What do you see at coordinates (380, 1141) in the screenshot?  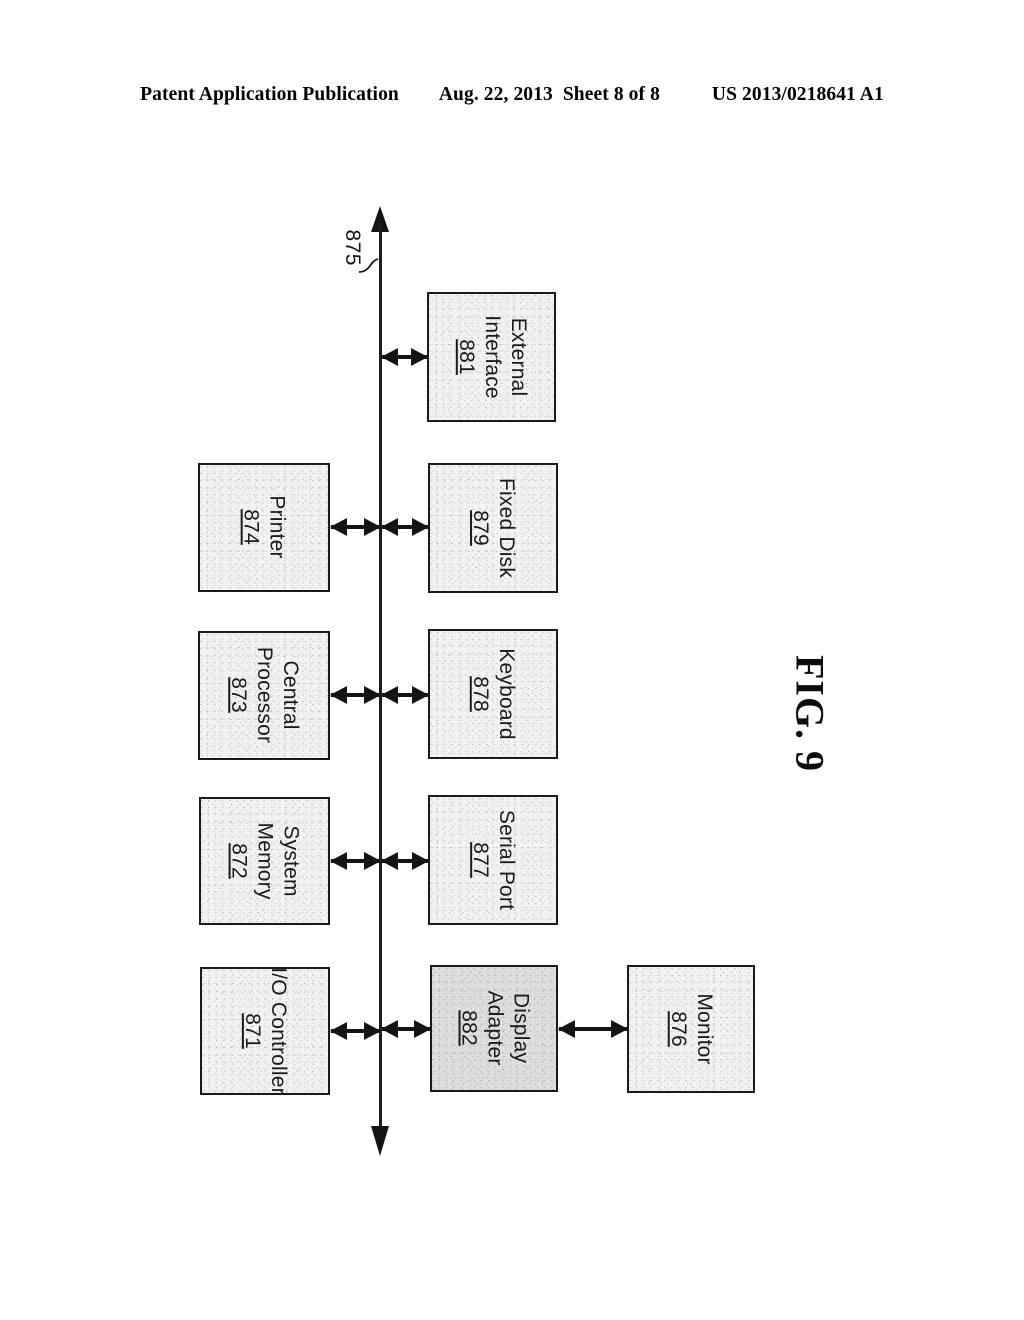 I see `bus-arrowhead-bottom` at bounding box center [380, 1141].